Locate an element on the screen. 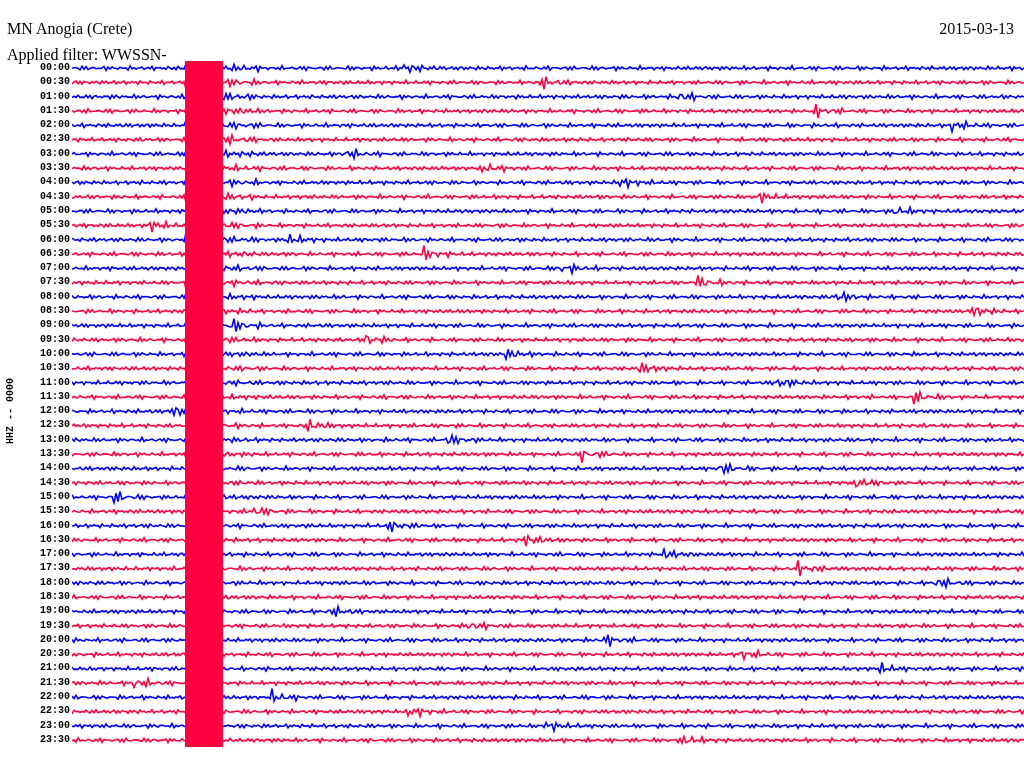  time-label: 01:00 is located at coordinates (55, 96).